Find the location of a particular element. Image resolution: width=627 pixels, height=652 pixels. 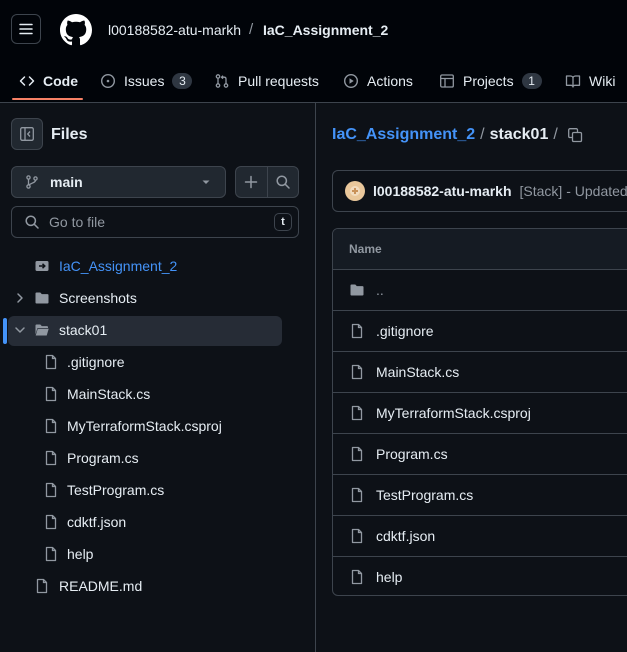

file-name: .gitignore is located at coordinates (405, 331).